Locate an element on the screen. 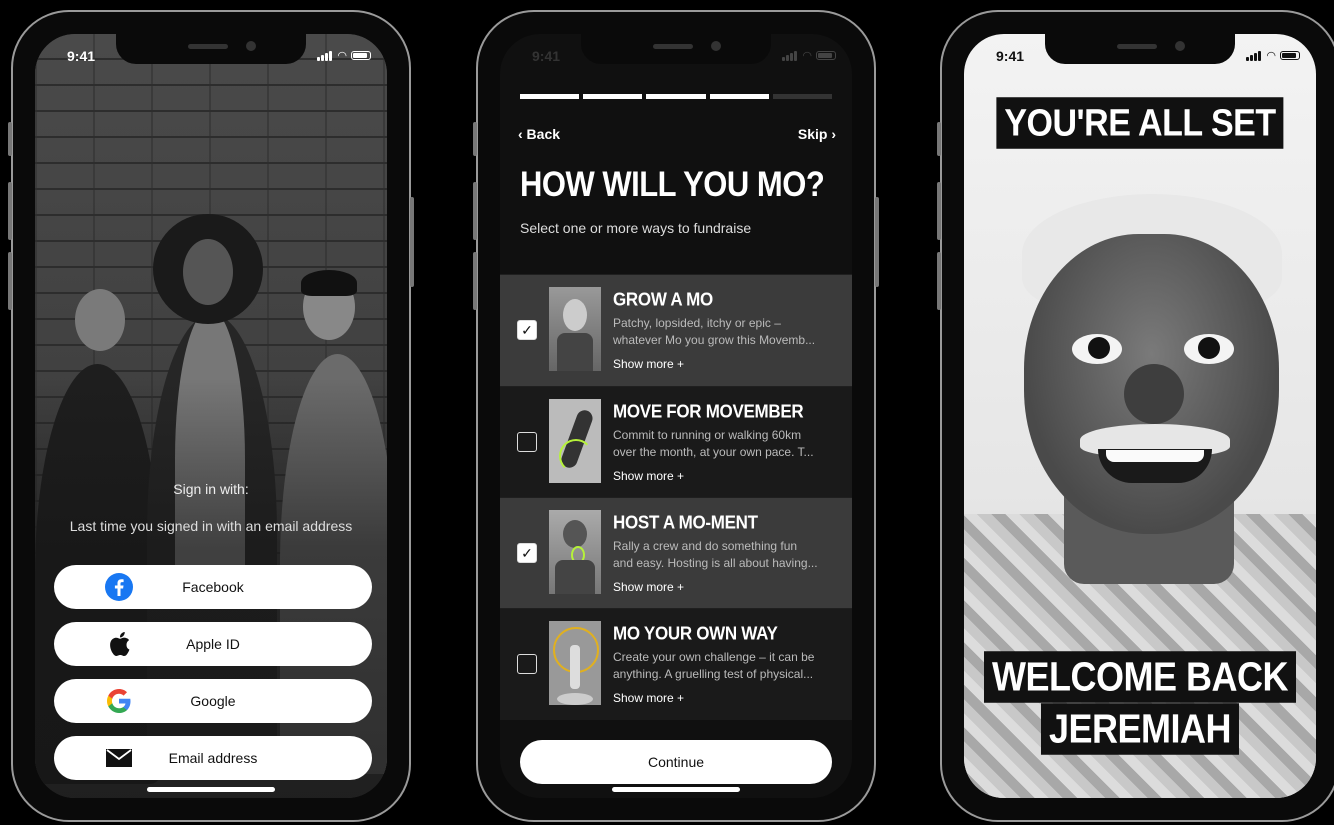 This screenshot has height=825, width=1334. email-label: Email address is located at coordinates (213, 758).